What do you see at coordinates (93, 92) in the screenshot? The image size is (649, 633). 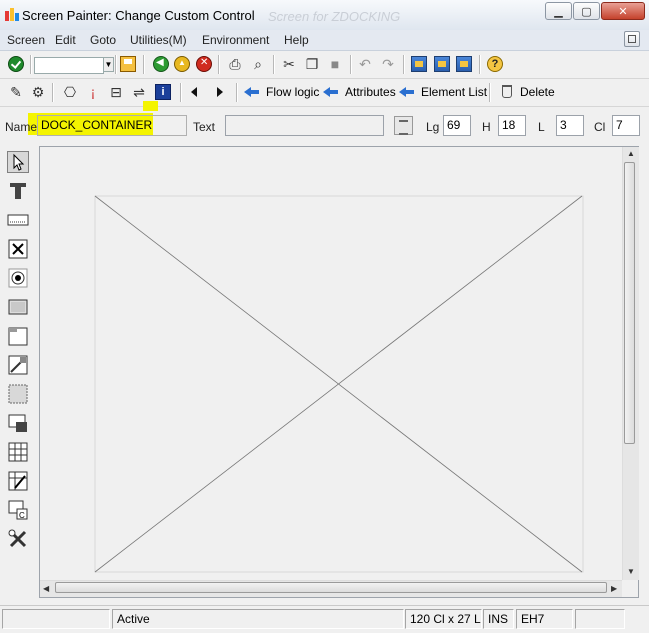 I see `check-syntax-icon: ¡` at bounding box center [93, 92].